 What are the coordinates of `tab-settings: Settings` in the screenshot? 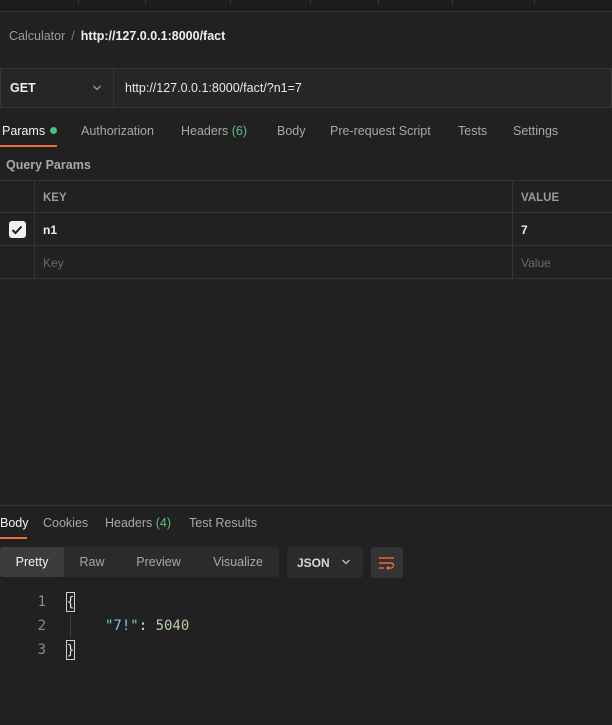 It's located at (535, 131).